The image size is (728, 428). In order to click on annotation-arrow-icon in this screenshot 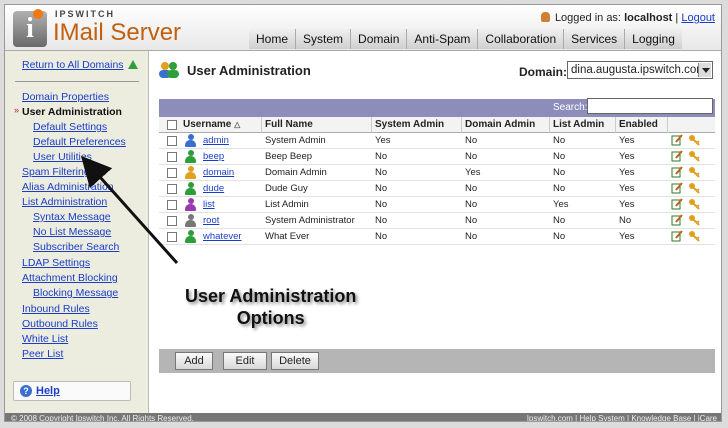, I will do `click(129, 210)`.